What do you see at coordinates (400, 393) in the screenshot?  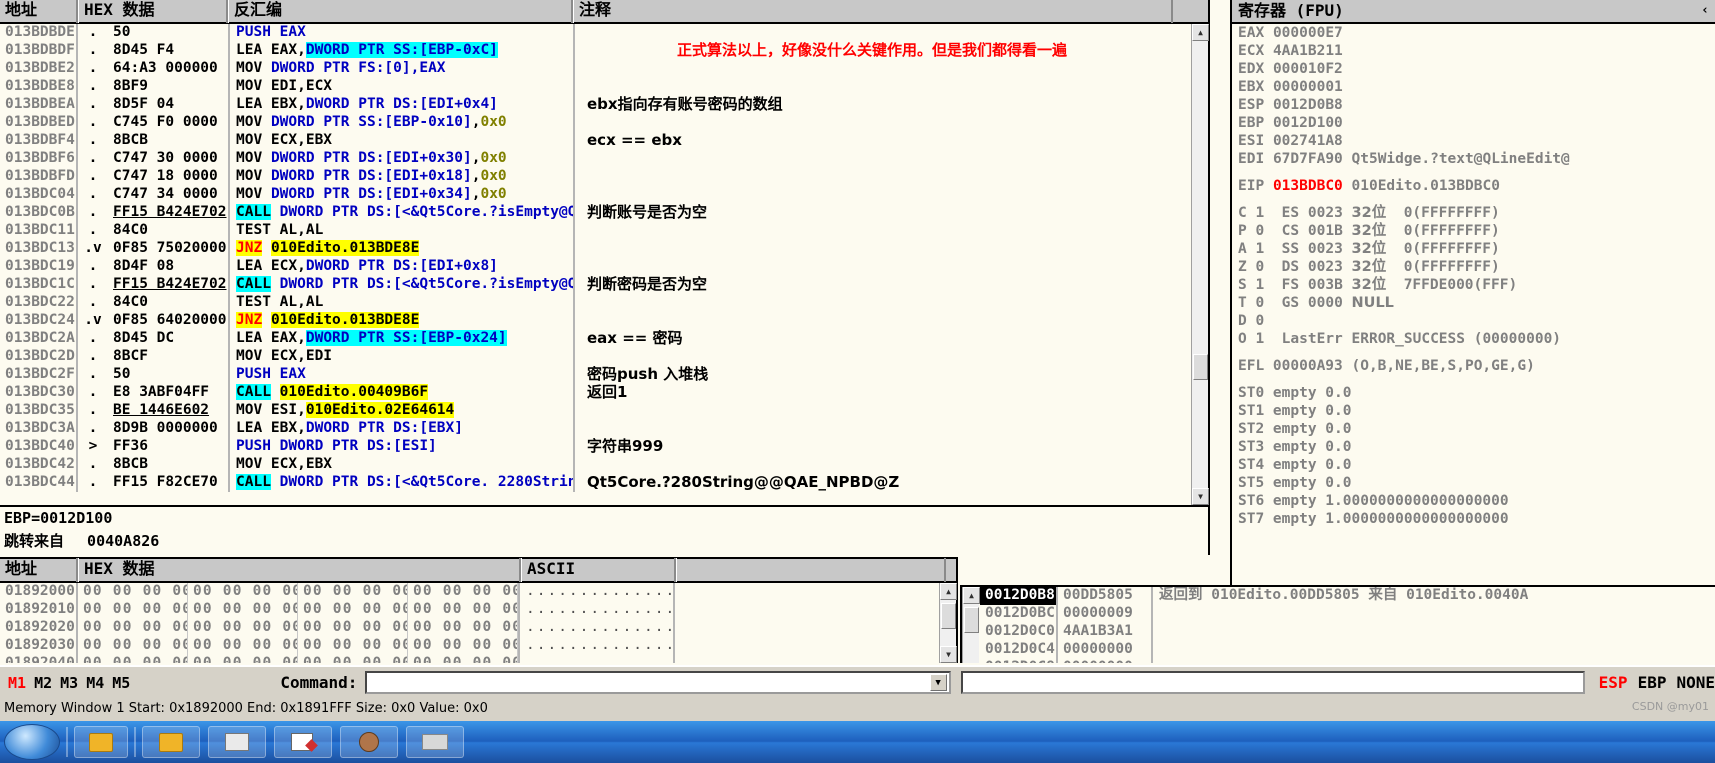 I see `row-disassembly: CALL 010Edito.00409B6F` at bounding box center [400, 393].